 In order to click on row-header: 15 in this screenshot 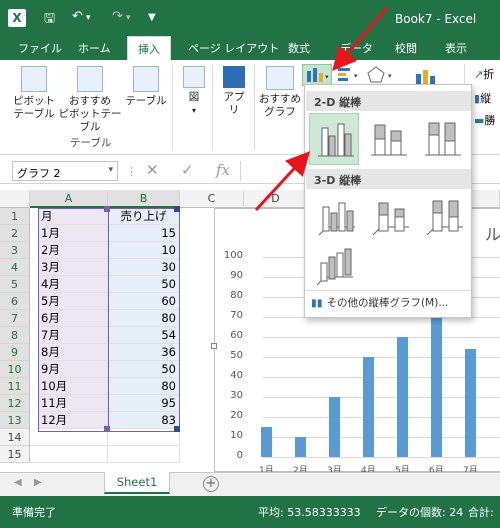, I will do `click(15, 454)`.